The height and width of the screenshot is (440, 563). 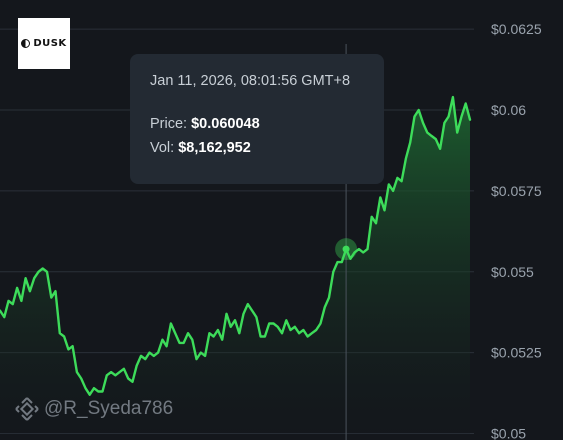 I want to click on tooltip-price-value: $0.060048, so click(x=225, y=124).